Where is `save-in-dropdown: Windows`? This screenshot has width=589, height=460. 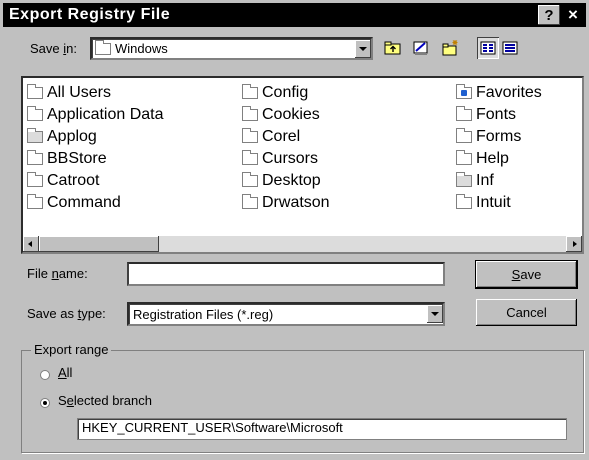 save-in-dropdown: Windows is located at coordinates (231, 48).